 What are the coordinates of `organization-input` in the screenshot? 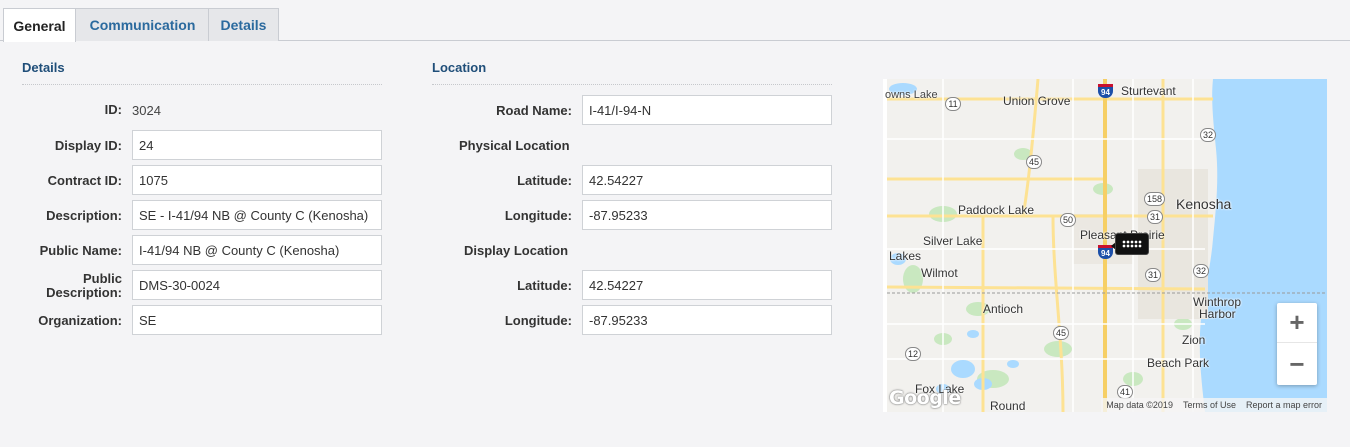 It's located at (257, 320).